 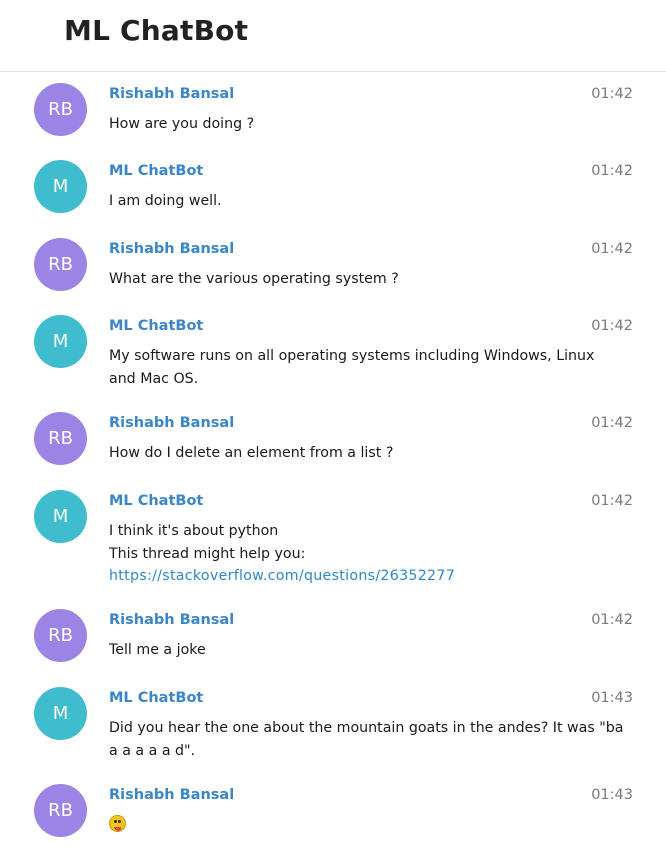 I want to click on message-line: and Mac OS., so click(x=154, y=378).